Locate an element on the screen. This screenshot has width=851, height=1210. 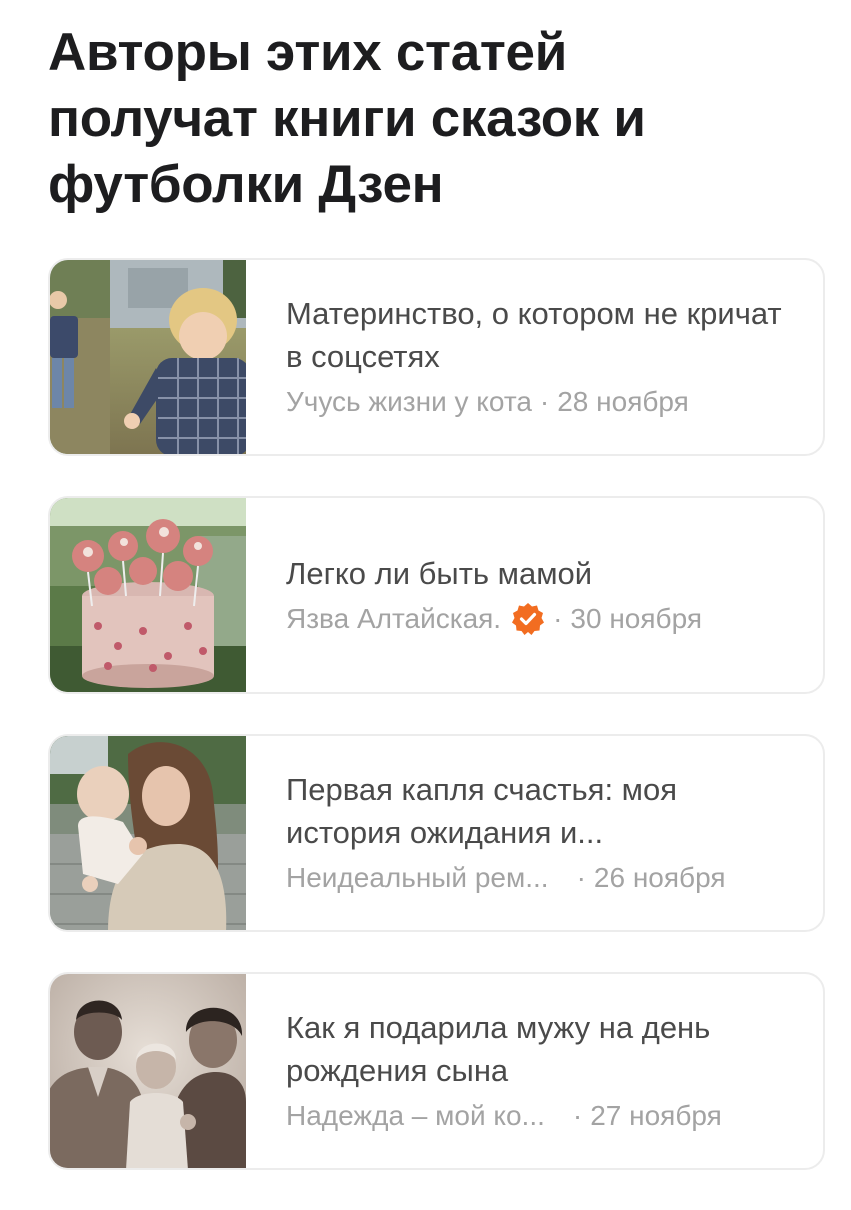
article-meta: Язва Алтайская. · 30 ноября is located at coordinates (539, 619).